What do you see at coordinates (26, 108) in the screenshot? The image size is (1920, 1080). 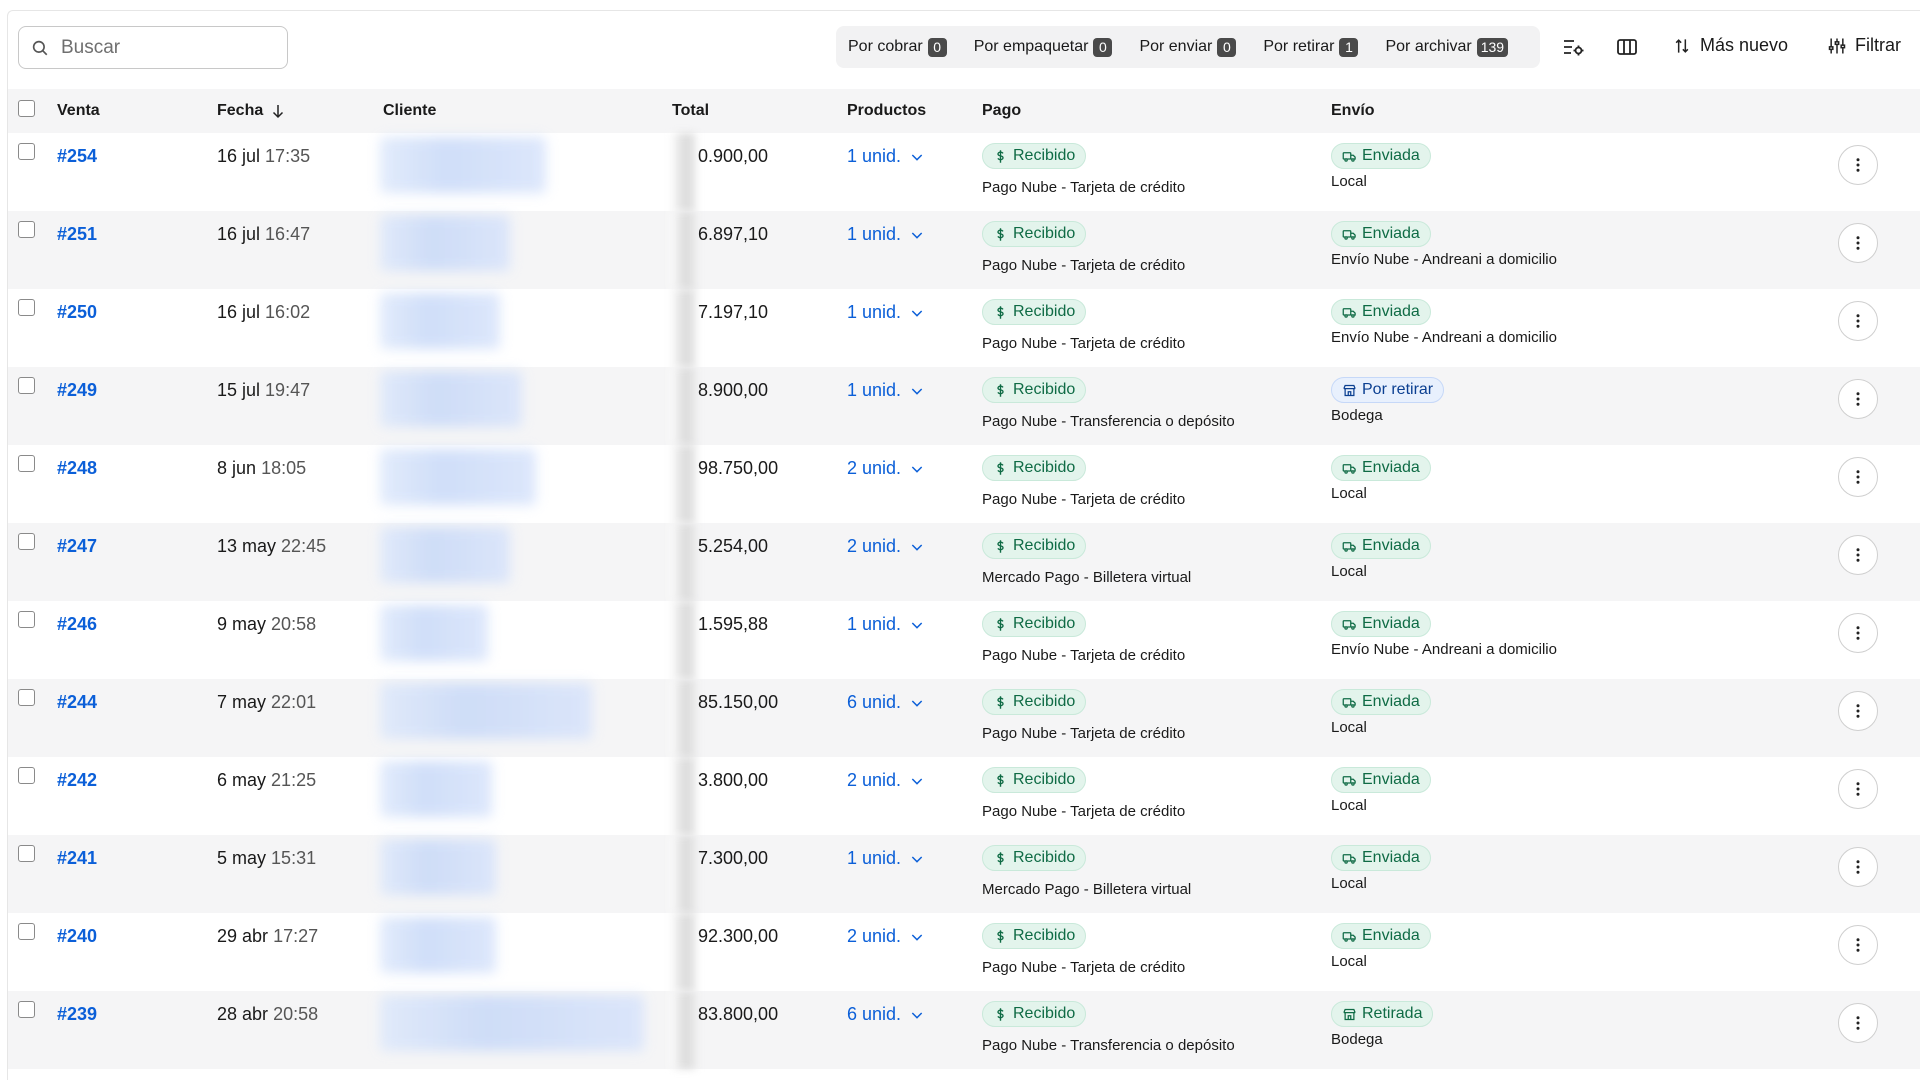 I see `select-all-checkbox` at bounding box center [26, 108].